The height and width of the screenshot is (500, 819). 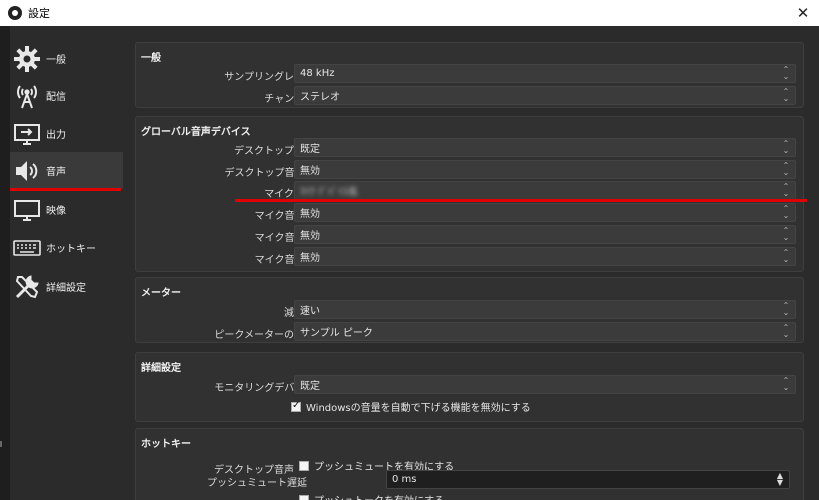 I want to click on sidebar-item-output: 出力, so click(x=66, y=133).